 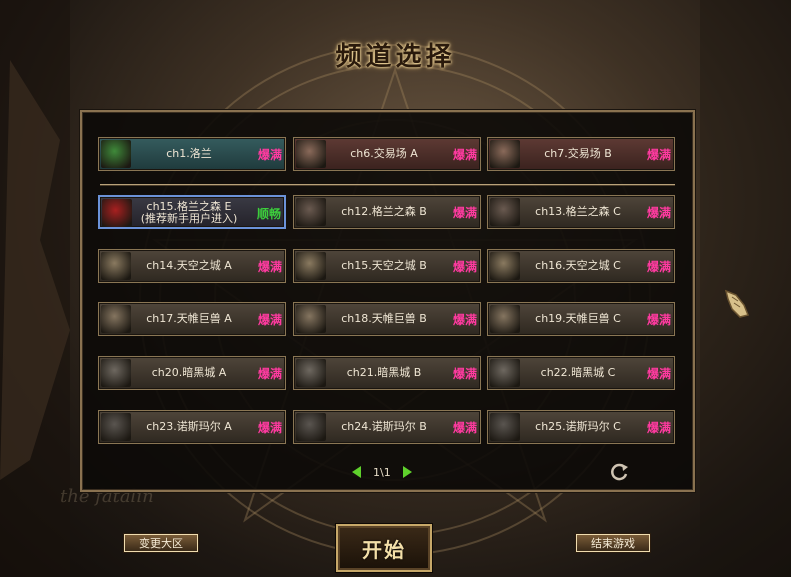 I want to click on channel-button: ch13.格兰之森 C 爆满, so click(x=581, y=212).